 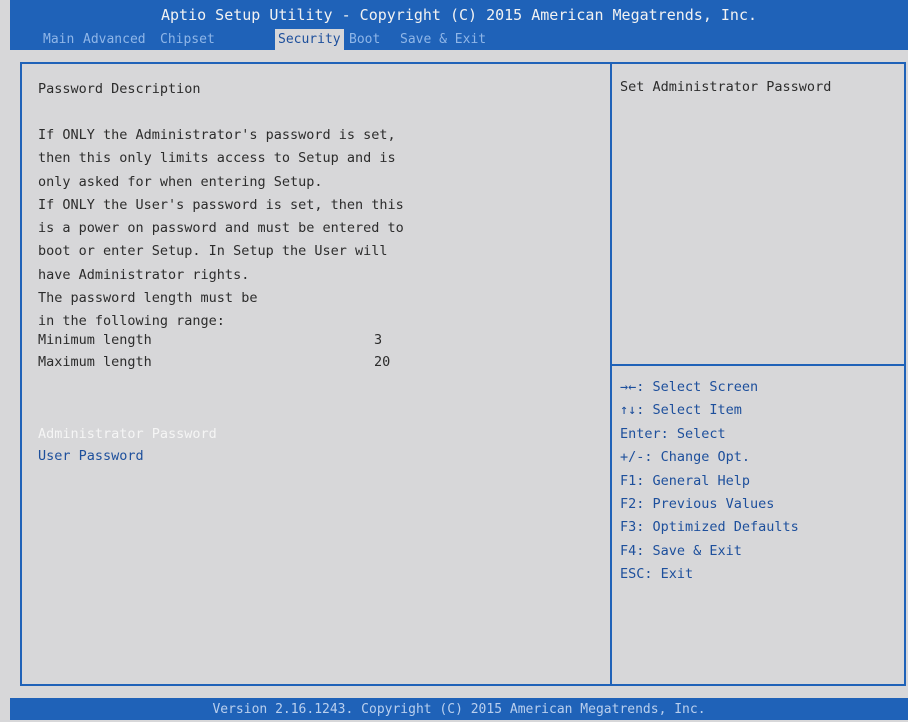 I want to click on description-line: in the following range:, so click(x=131, y=321).